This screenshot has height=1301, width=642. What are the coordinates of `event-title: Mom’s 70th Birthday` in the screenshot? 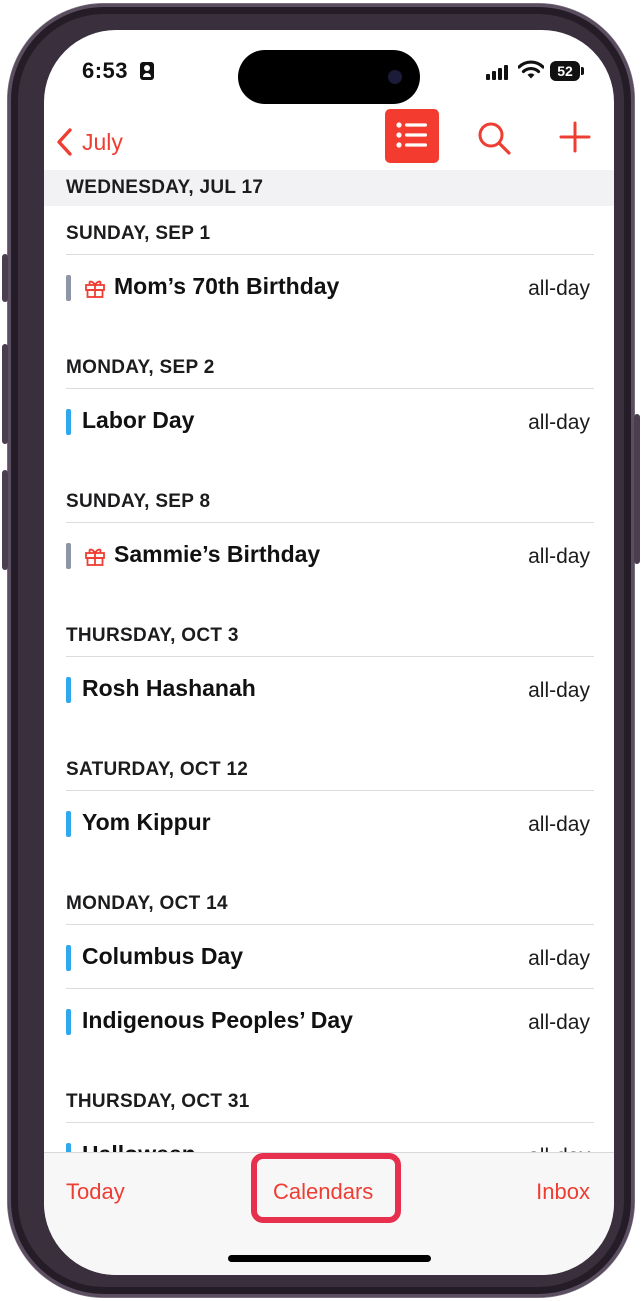 It's located at (227, 286).